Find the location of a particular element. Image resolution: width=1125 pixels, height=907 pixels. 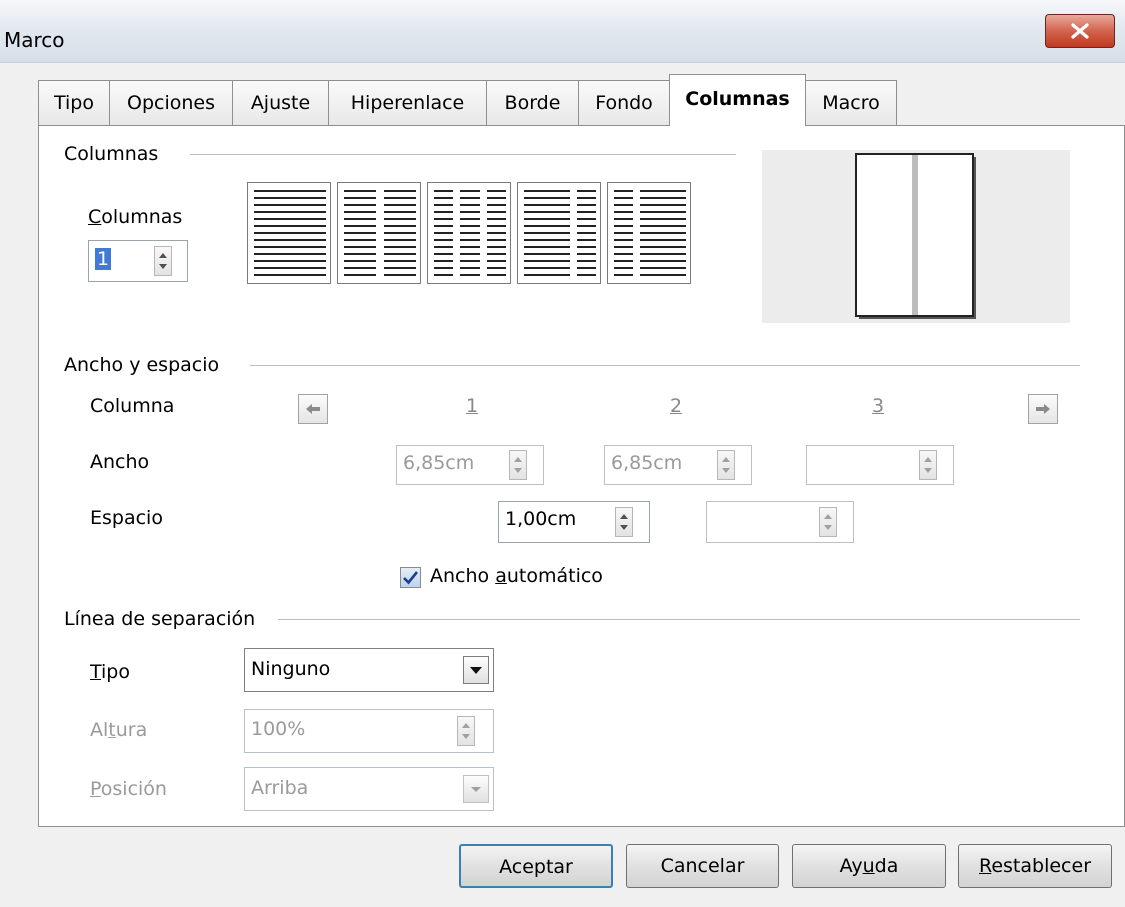

posicion-label: Posición is located at coordinates (128, 789).